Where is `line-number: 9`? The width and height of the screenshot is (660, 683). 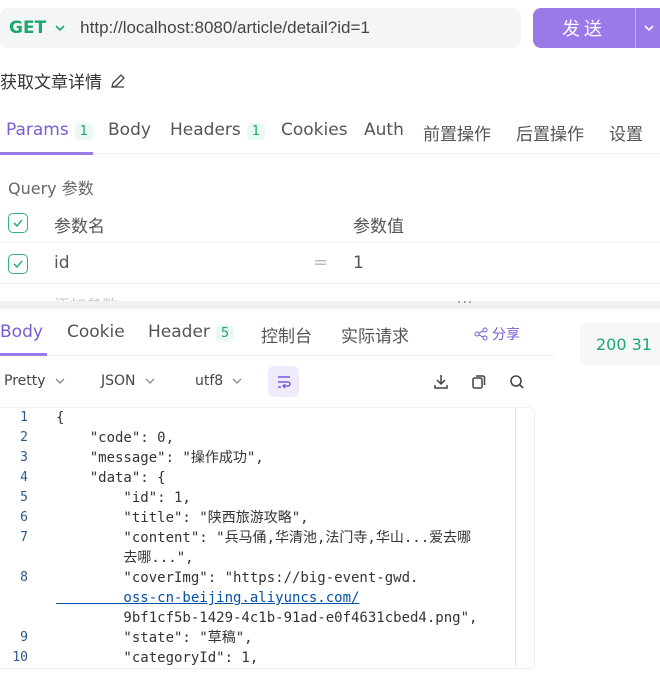 line-number: 9 is located at coordinates (24, 637).